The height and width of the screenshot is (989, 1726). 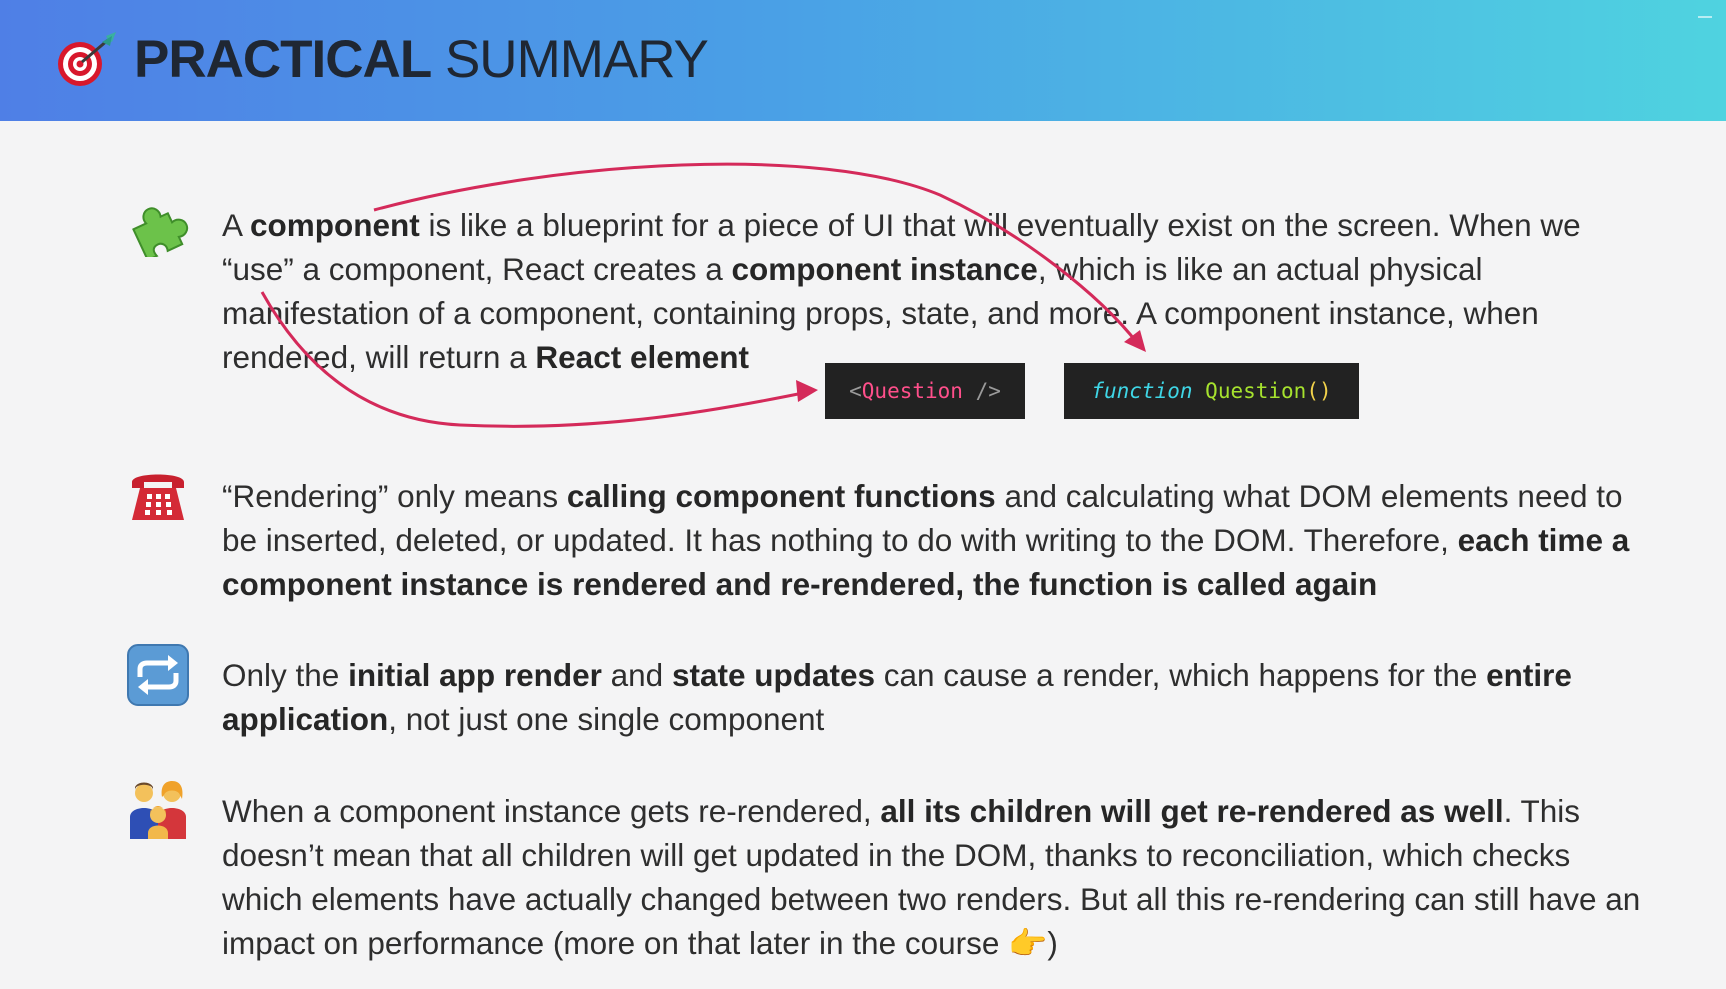 I want to click on page-title: PRACTICAL SUMMARY, so click(x=421, y=60).